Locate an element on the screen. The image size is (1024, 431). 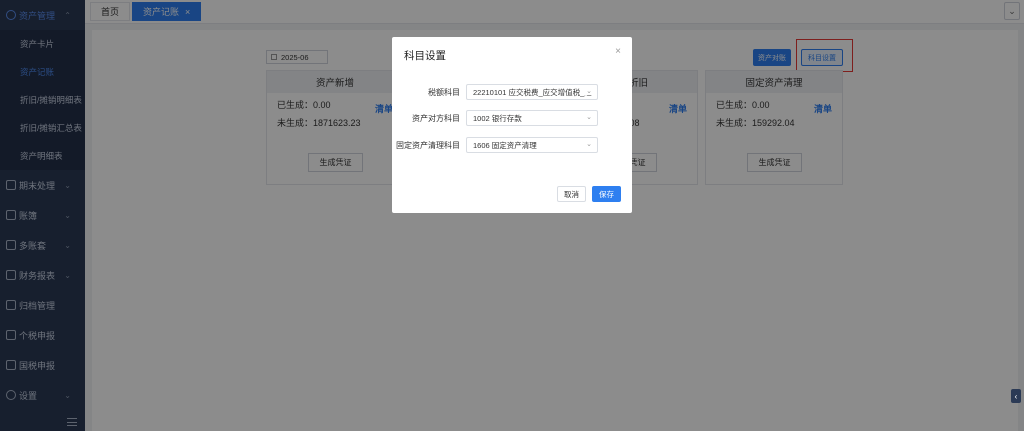
form-row-clearance-subject: 固定资产清理科目 1606 固定资产清理 ⌄ is located at coordinates (512, 145).